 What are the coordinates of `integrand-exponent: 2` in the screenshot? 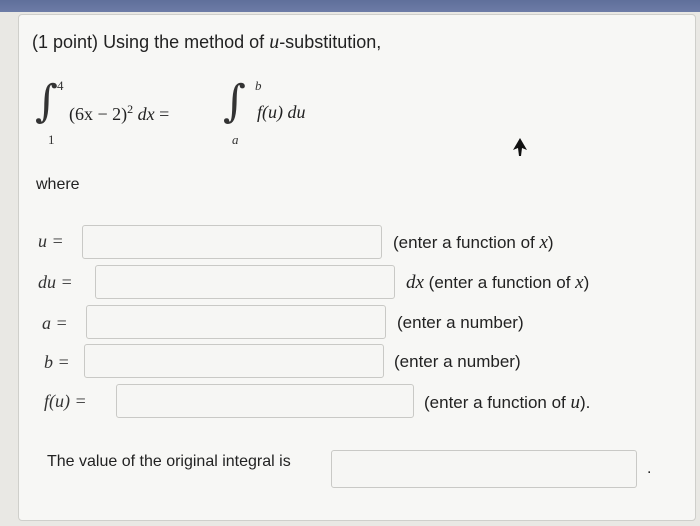 It's located at (130, 109).